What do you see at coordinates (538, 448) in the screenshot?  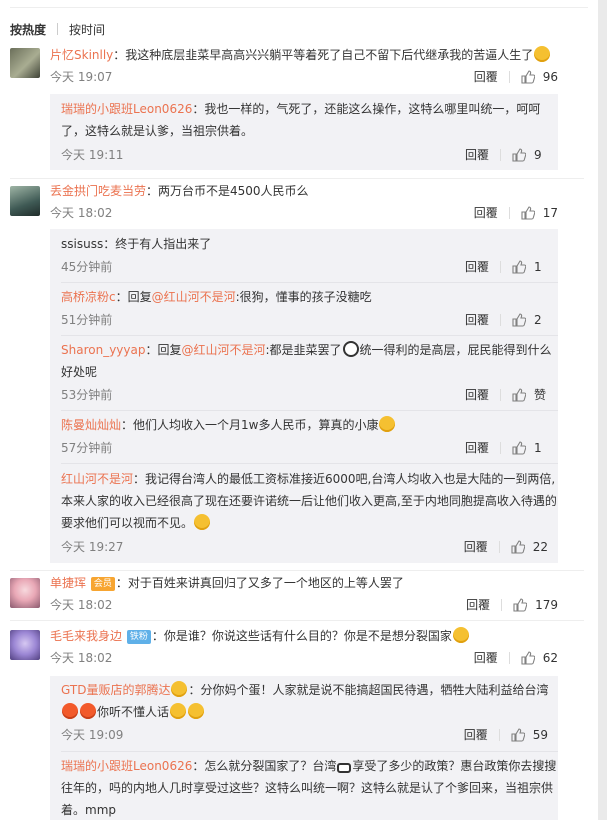 I see `like-count: 1` at bounding box center [538, 448].